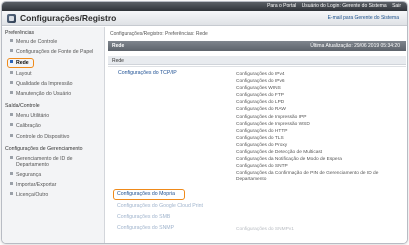 This screenshot has height=245, width=409. What do you see at coordinates (344, 6) in the screenshot?
I see `user-info: Usuário do Login: Gerente do Sistema` at bounding box center [344, 6].